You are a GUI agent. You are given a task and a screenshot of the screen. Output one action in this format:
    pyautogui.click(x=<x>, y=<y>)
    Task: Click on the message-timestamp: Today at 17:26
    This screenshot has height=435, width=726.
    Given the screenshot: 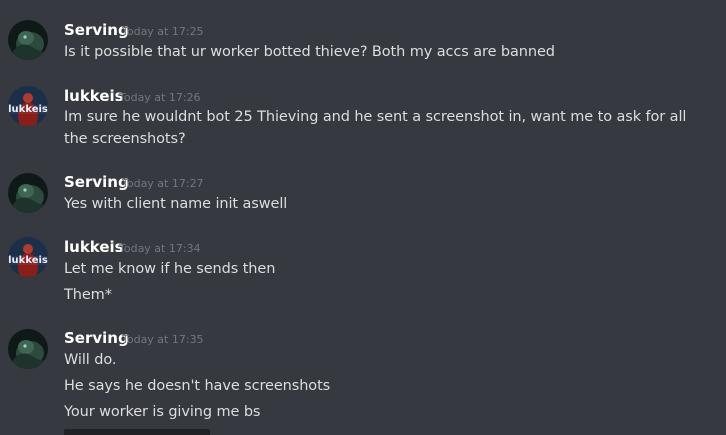 What is the action you would take?
    pyautogui.click(x=160, y=97)
    